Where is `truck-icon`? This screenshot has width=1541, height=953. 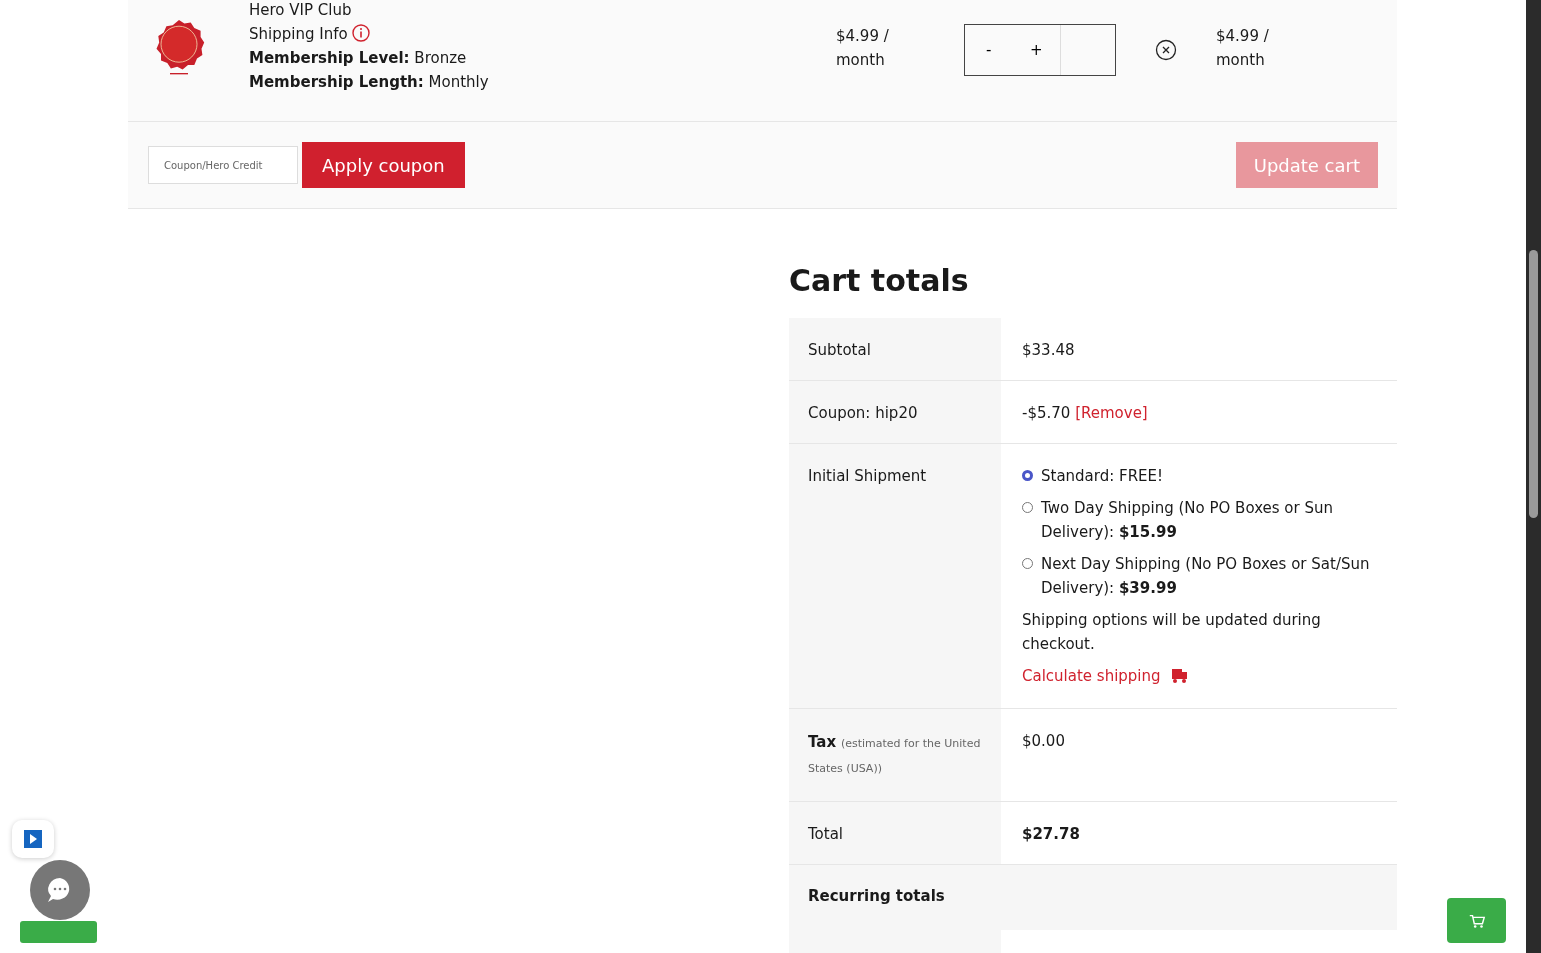
truck-icon is located at coordinates (1179, 676).